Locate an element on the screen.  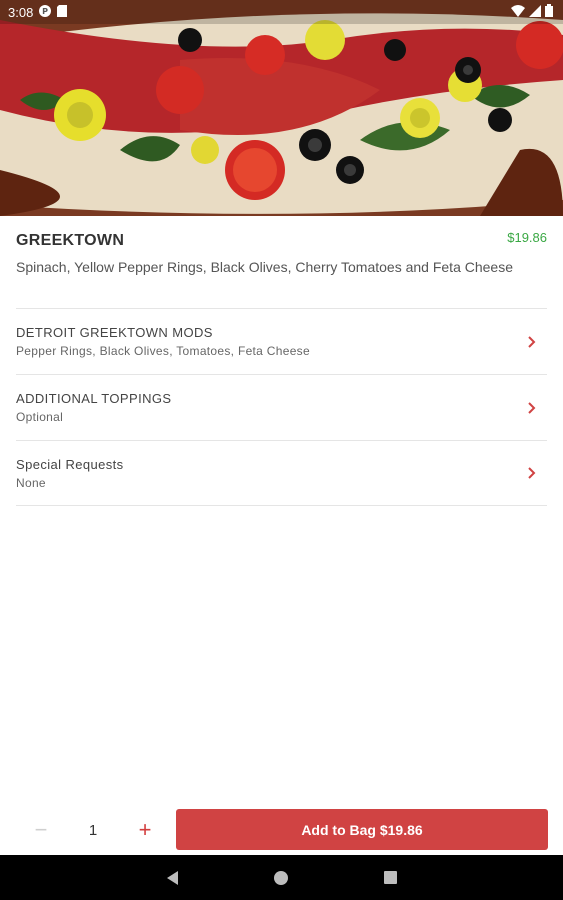
item-price: $19.86 is located at coordinates (527, 237).